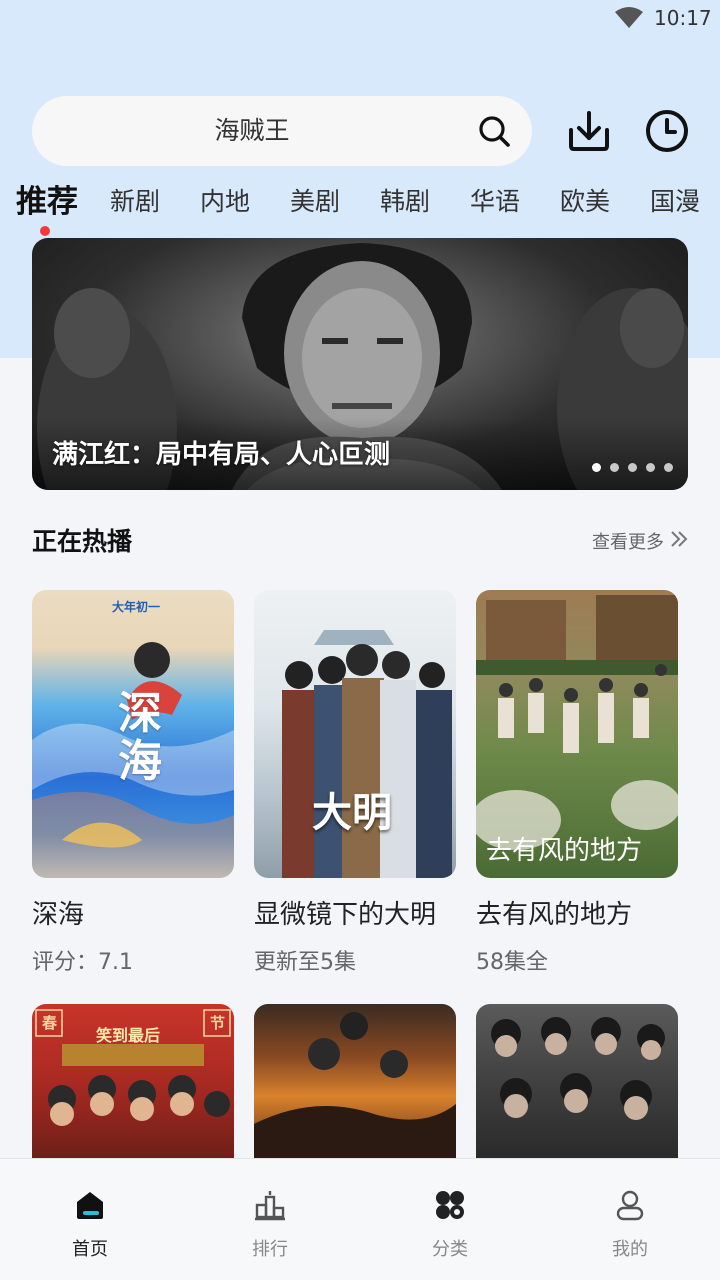 This screenshot has height=1280, width=720. What do you see at coordinates (135, 202) in the screenshot?
I see `tab-new-series: 新剧` at bounding box center [135, 202].